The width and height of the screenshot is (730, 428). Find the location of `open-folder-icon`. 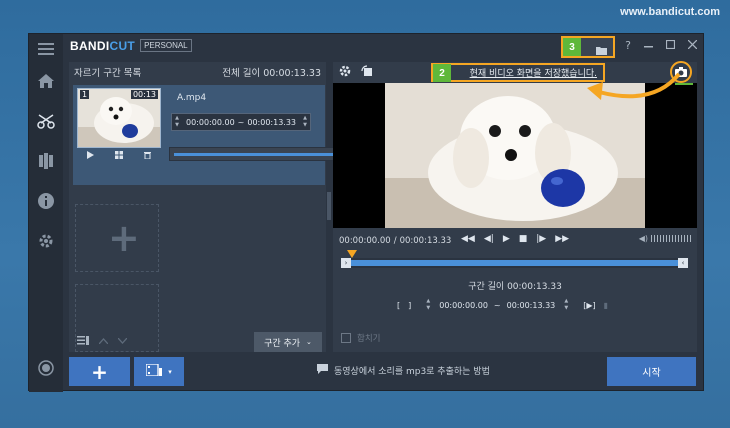

open-folder-icon is located at coordinates (602, 50).